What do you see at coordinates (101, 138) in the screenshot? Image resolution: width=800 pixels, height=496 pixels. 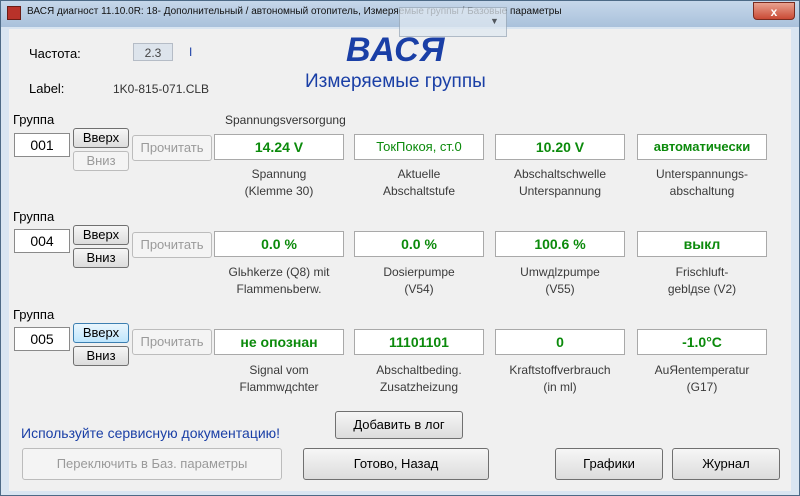 I see `group-up-button-1: Вверх` at bounding box center [101, 138].